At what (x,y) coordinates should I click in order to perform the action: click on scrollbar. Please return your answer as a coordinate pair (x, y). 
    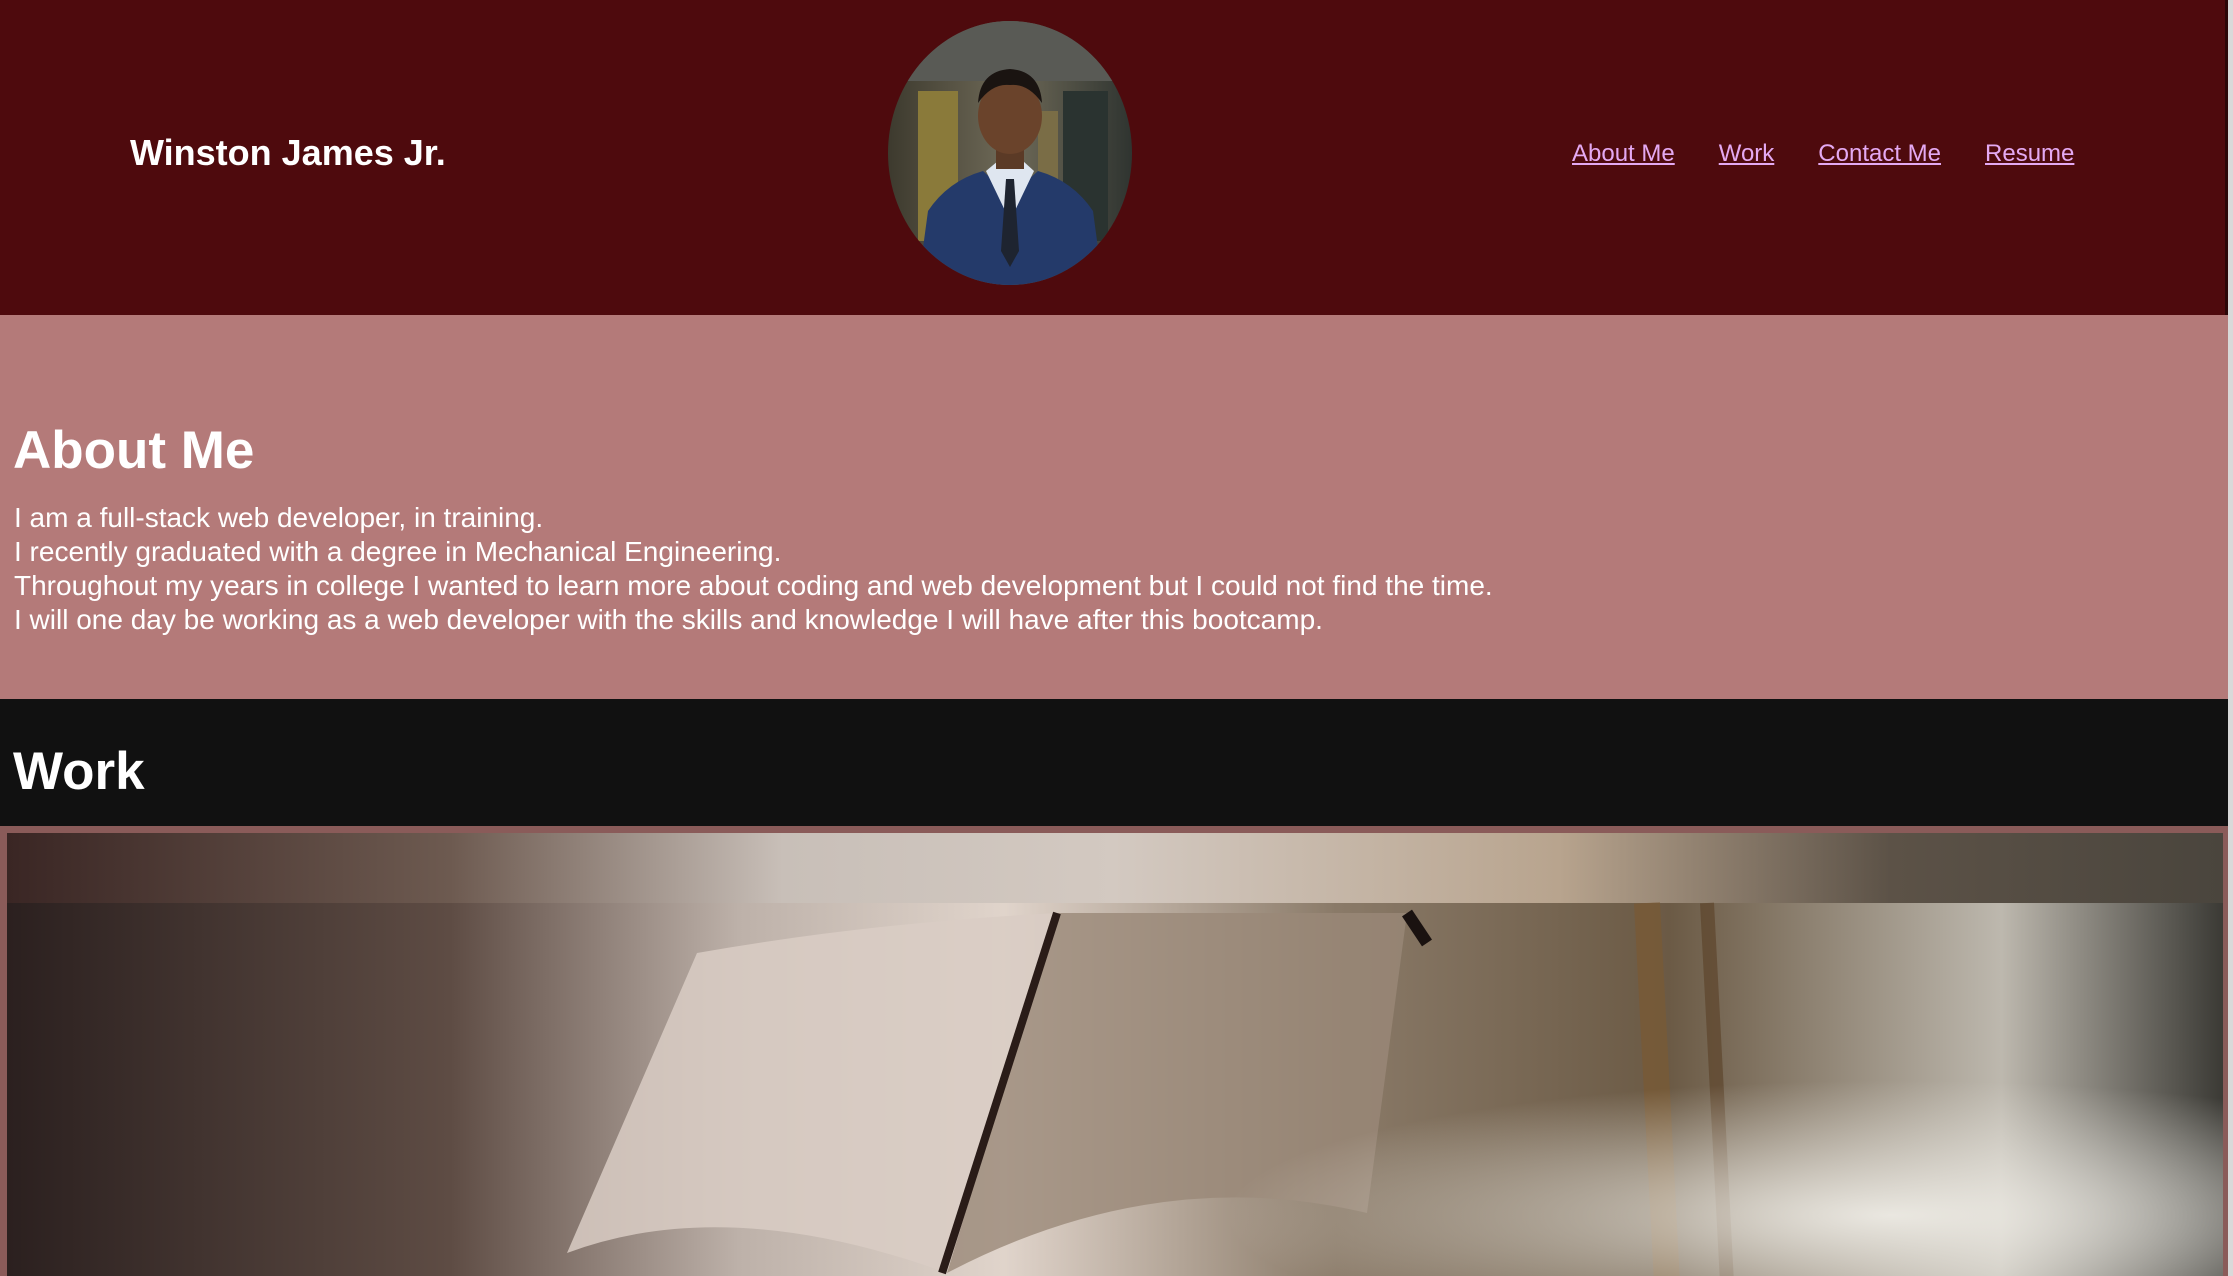
    Looking at the image, I should click on (2230, 638).